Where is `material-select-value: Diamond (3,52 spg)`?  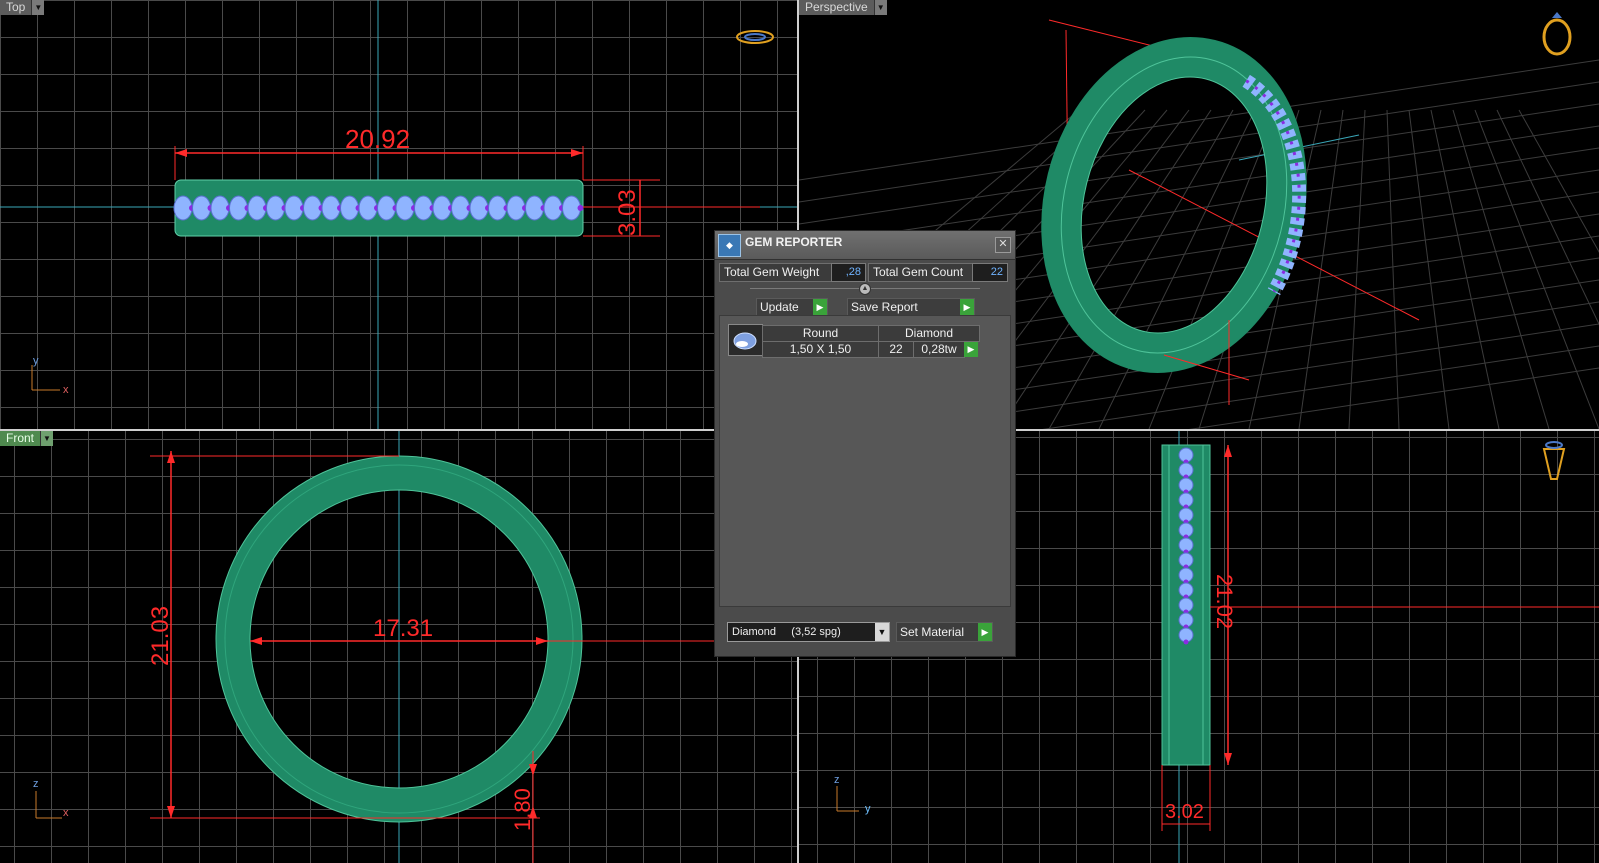 material-select-value: Diamond (3,52 spg) is located at coordinates (786, 632).